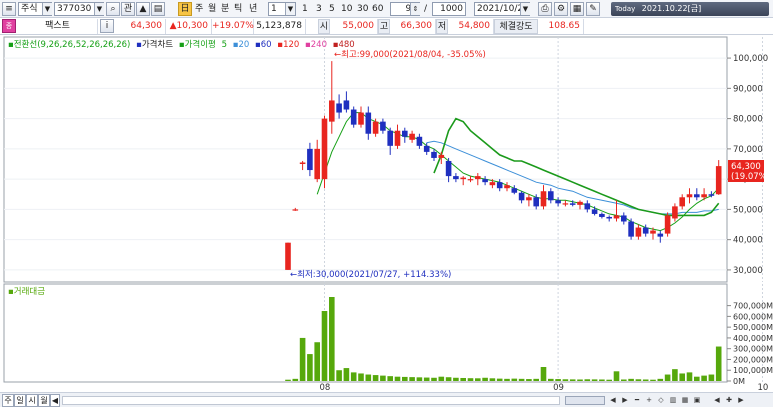  What do you see at coordinates (729, 400) in the screenshot?
I see `crosshair-icon: ✚` at bounding box center [729, 400].